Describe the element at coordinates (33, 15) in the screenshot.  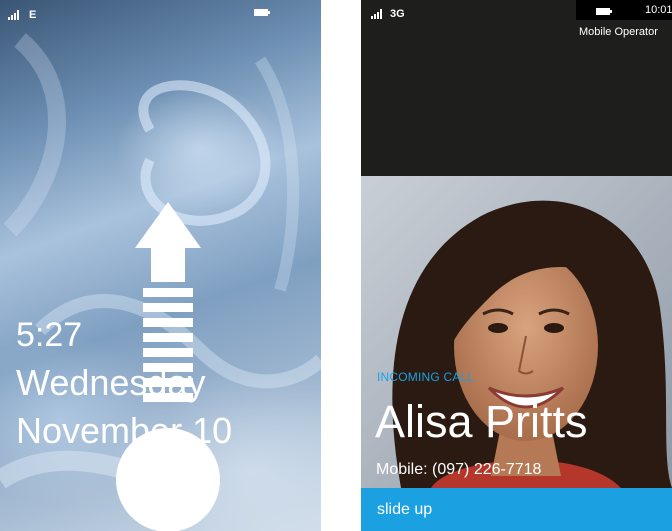
I see `network-type: E` at that location.